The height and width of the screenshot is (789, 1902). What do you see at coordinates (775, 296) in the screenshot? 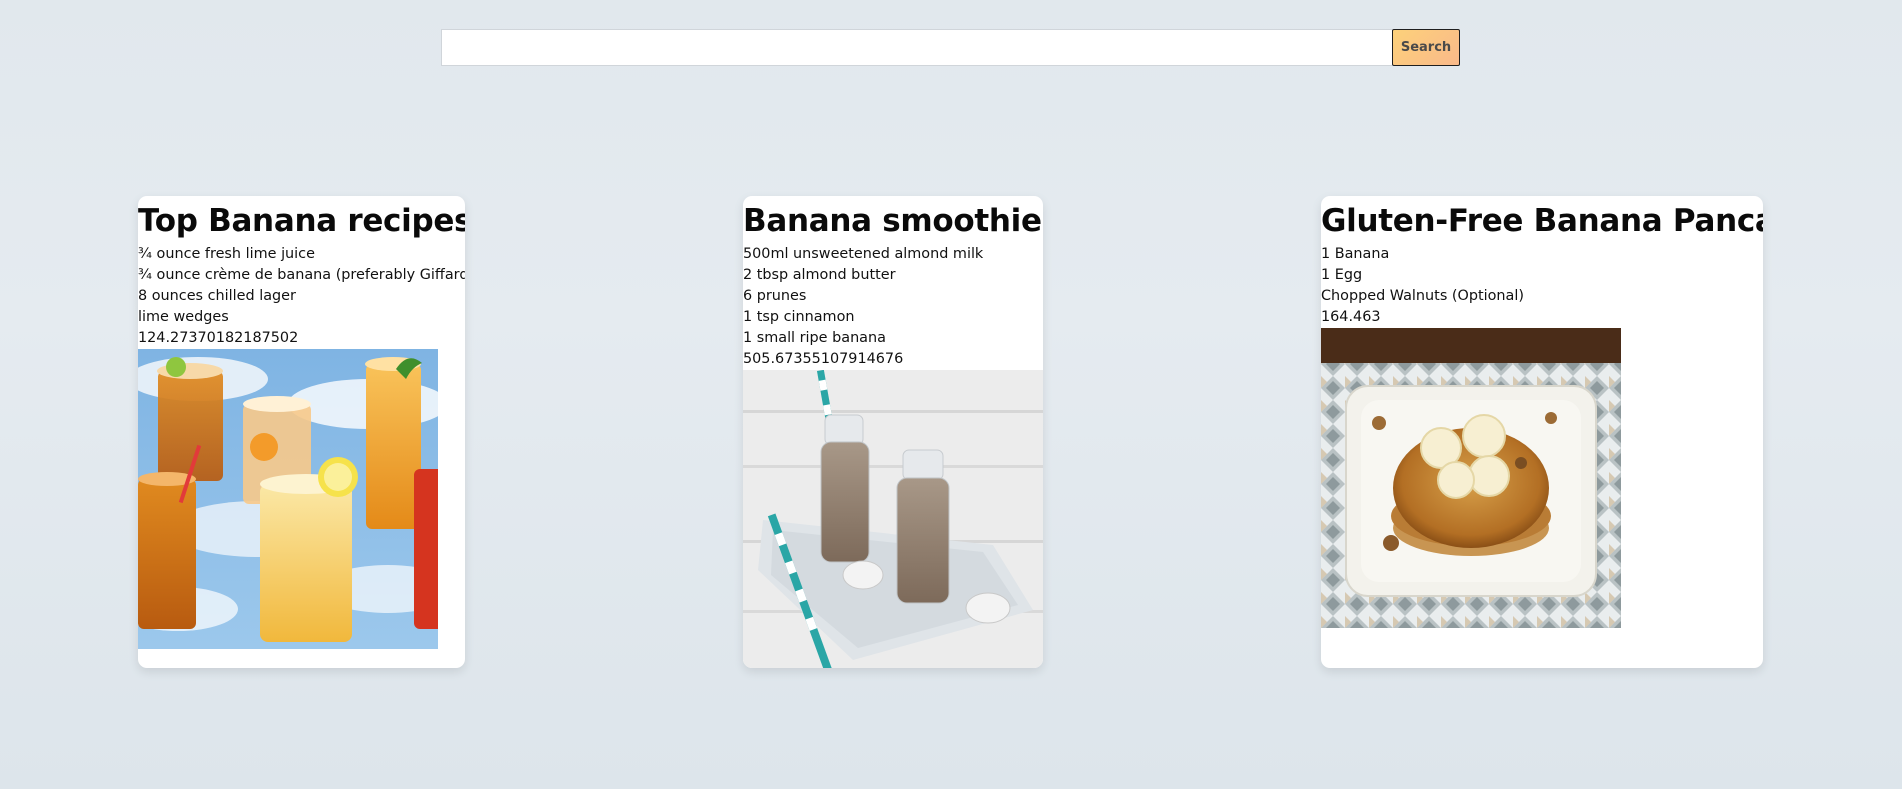
I see `ingredient-item: 6 prunes` at bounding box center [775, 296].